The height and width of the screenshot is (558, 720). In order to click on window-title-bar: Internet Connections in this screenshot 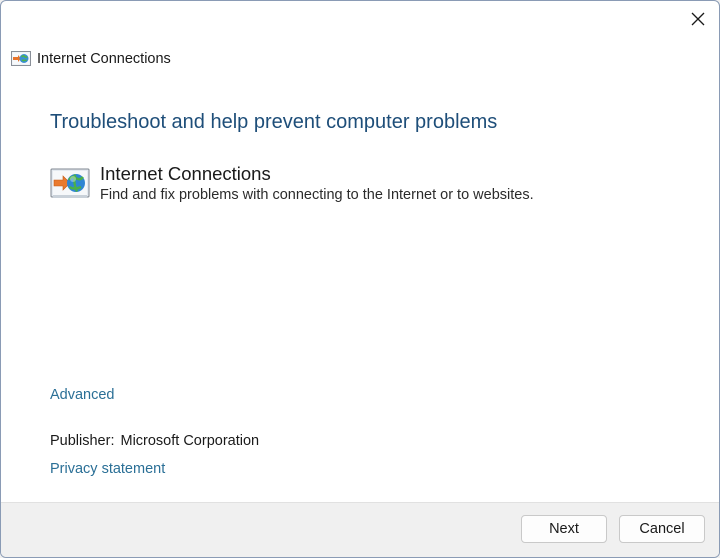, I will do `click(91, 59)`.